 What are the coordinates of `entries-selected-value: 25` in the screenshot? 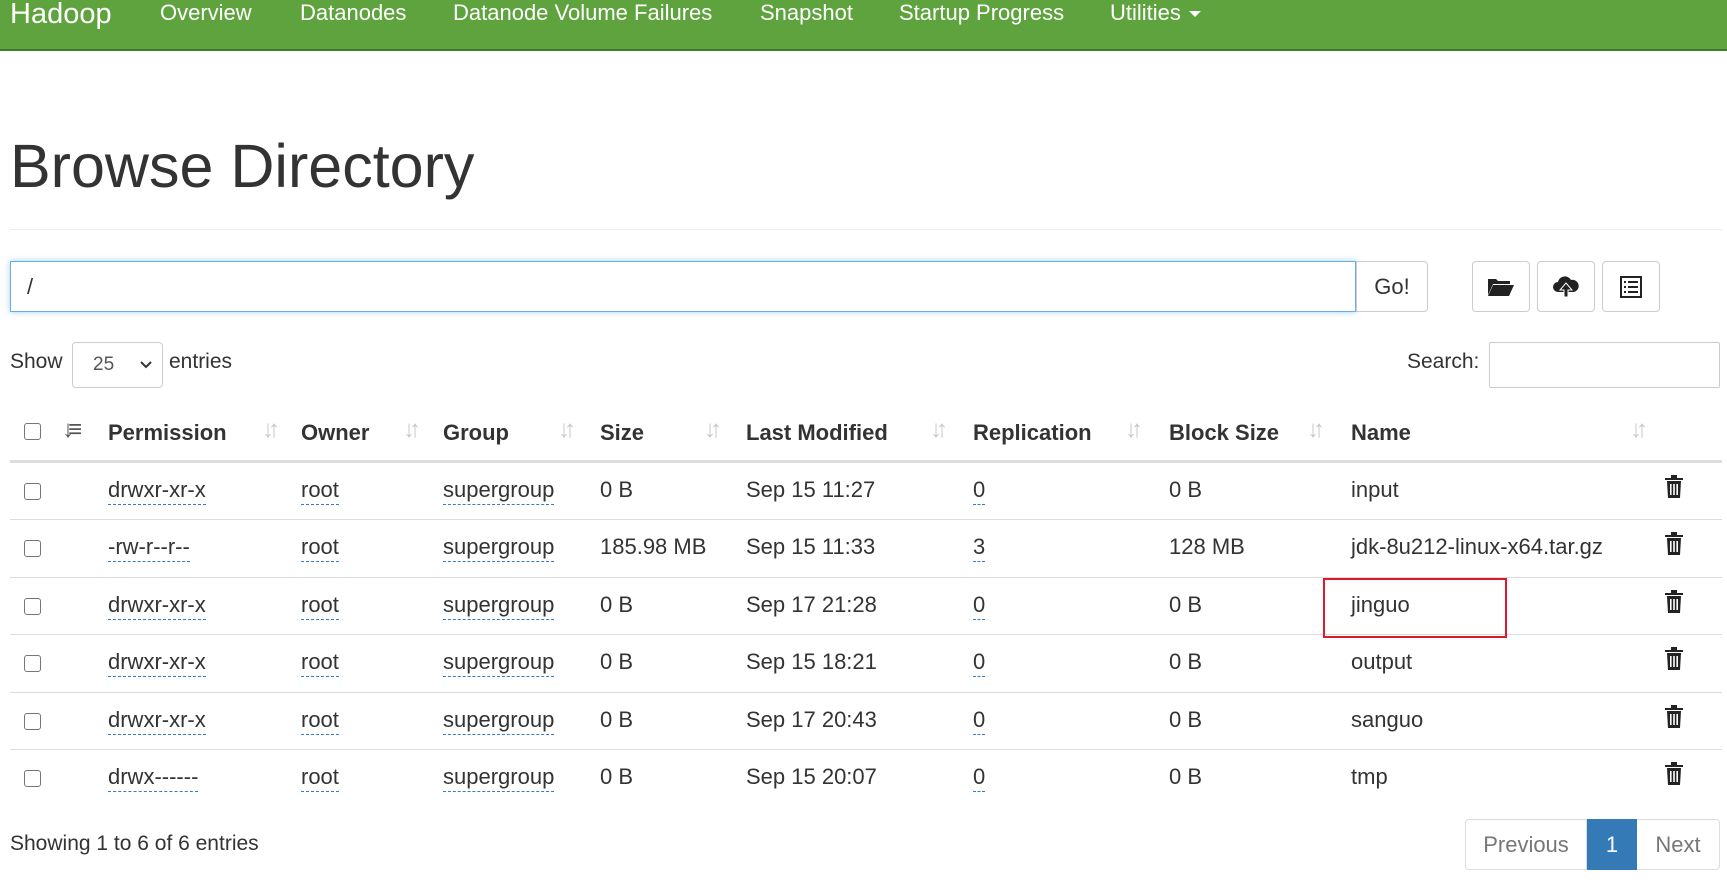 It's located at (104, 364).